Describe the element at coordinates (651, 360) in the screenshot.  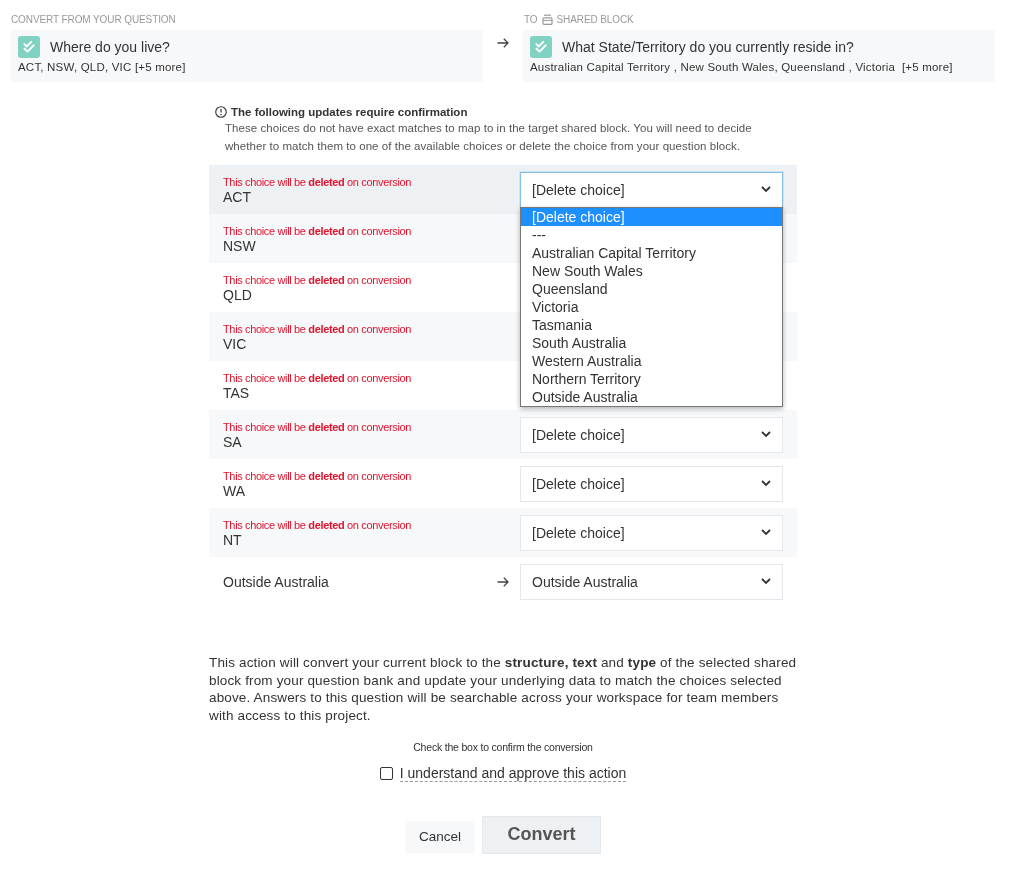
I see `dropdown-option: Western Australia` at that location.